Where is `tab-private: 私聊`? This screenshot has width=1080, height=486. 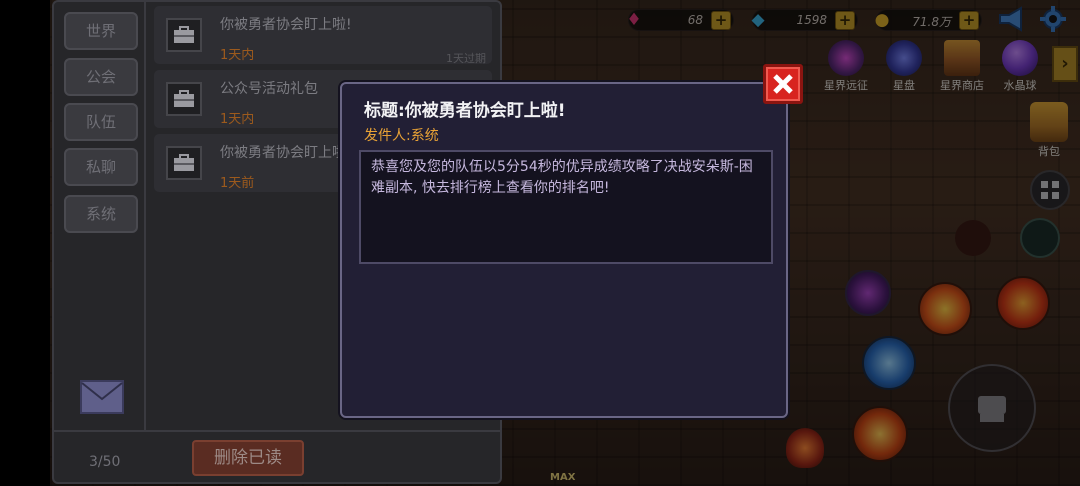 tab-private: 私聊 is located at coordinates (101, 167).